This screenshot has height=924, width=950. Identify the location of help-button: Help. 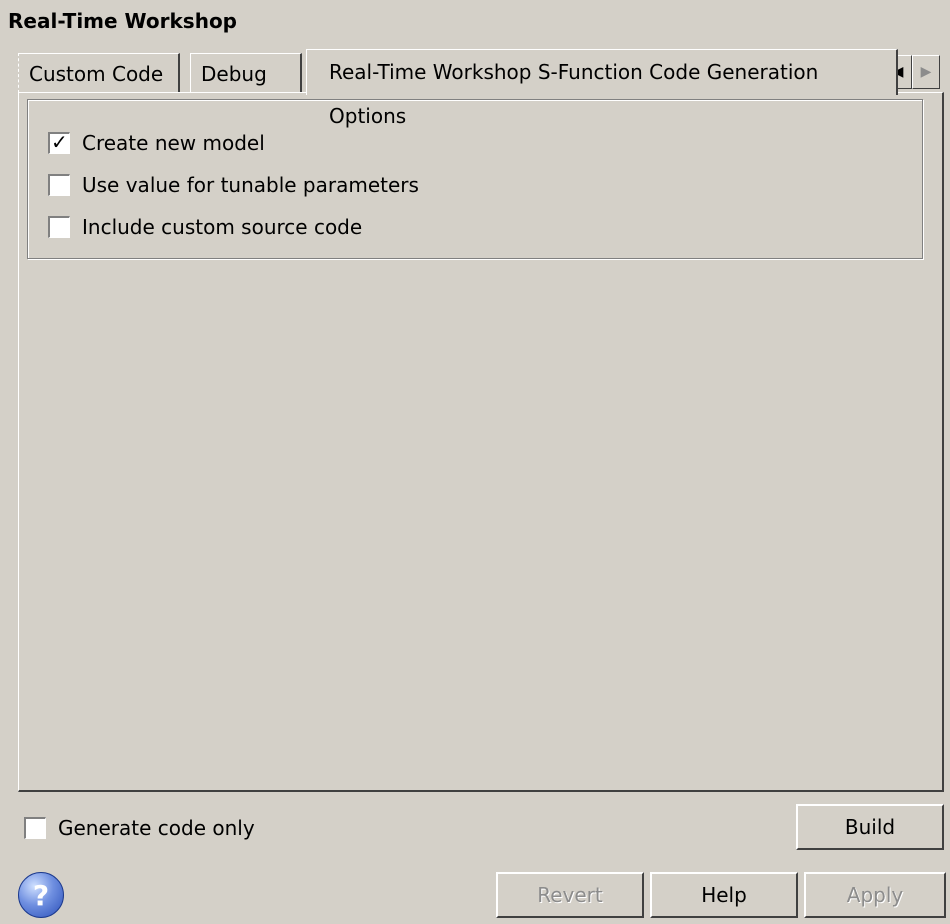
(724, 895).